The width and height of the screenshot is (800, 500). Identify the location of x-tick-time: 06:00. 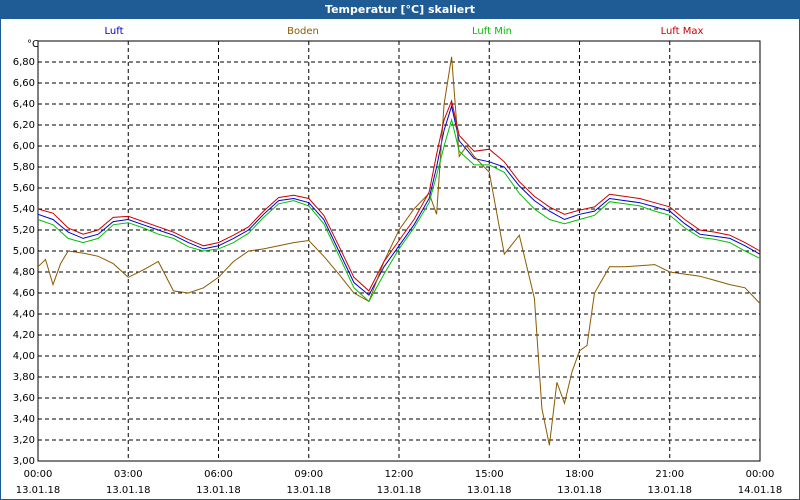
(218, 474).